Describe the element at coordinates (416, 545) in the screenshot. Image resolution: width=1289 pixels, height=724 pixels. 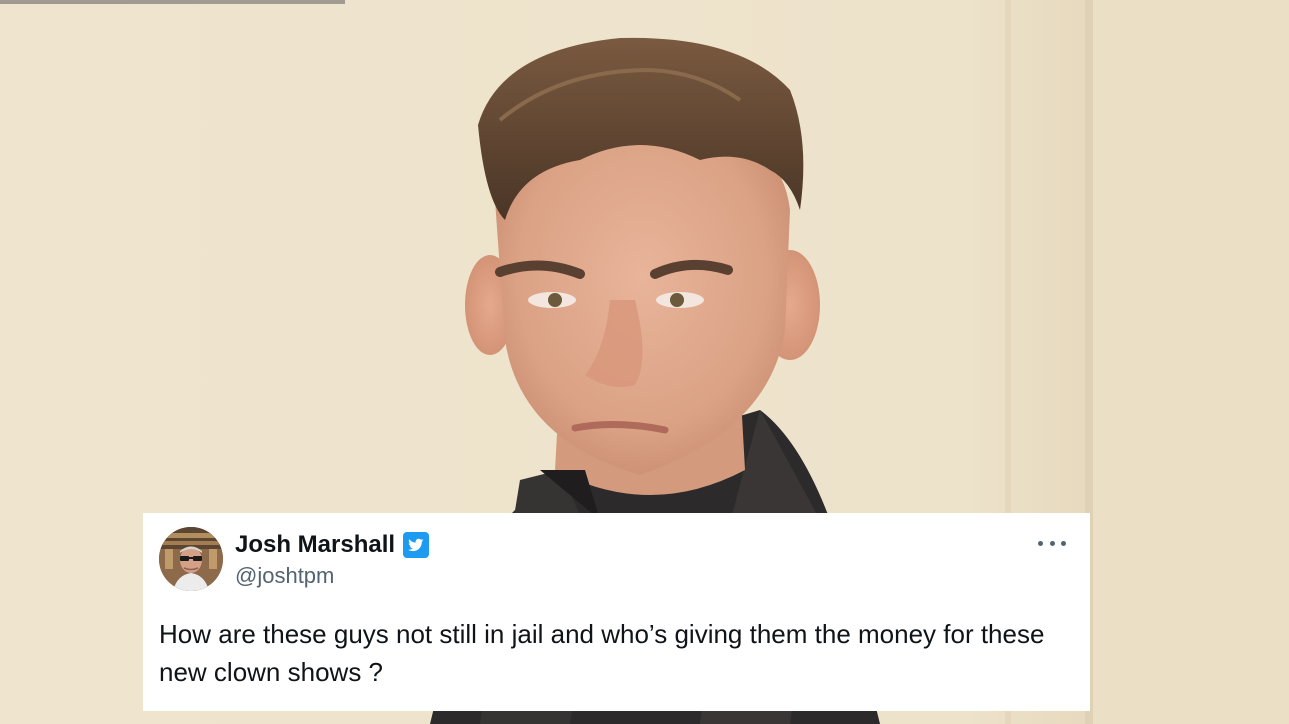
I see `verified-badge-icon` at that location.